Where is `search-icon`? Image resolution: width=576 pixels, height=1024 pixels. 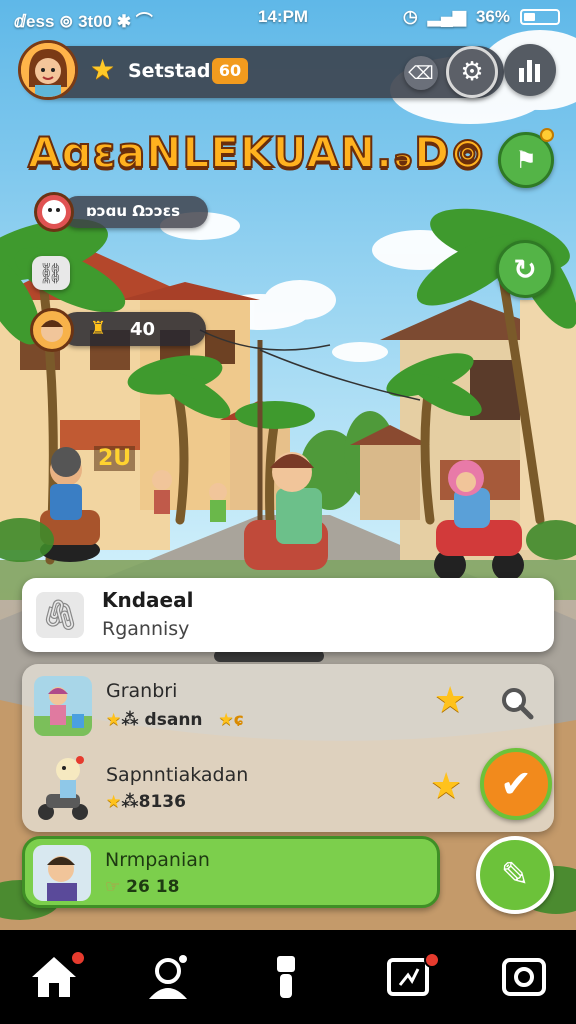
search-icon is located at coordinates (518, 704).